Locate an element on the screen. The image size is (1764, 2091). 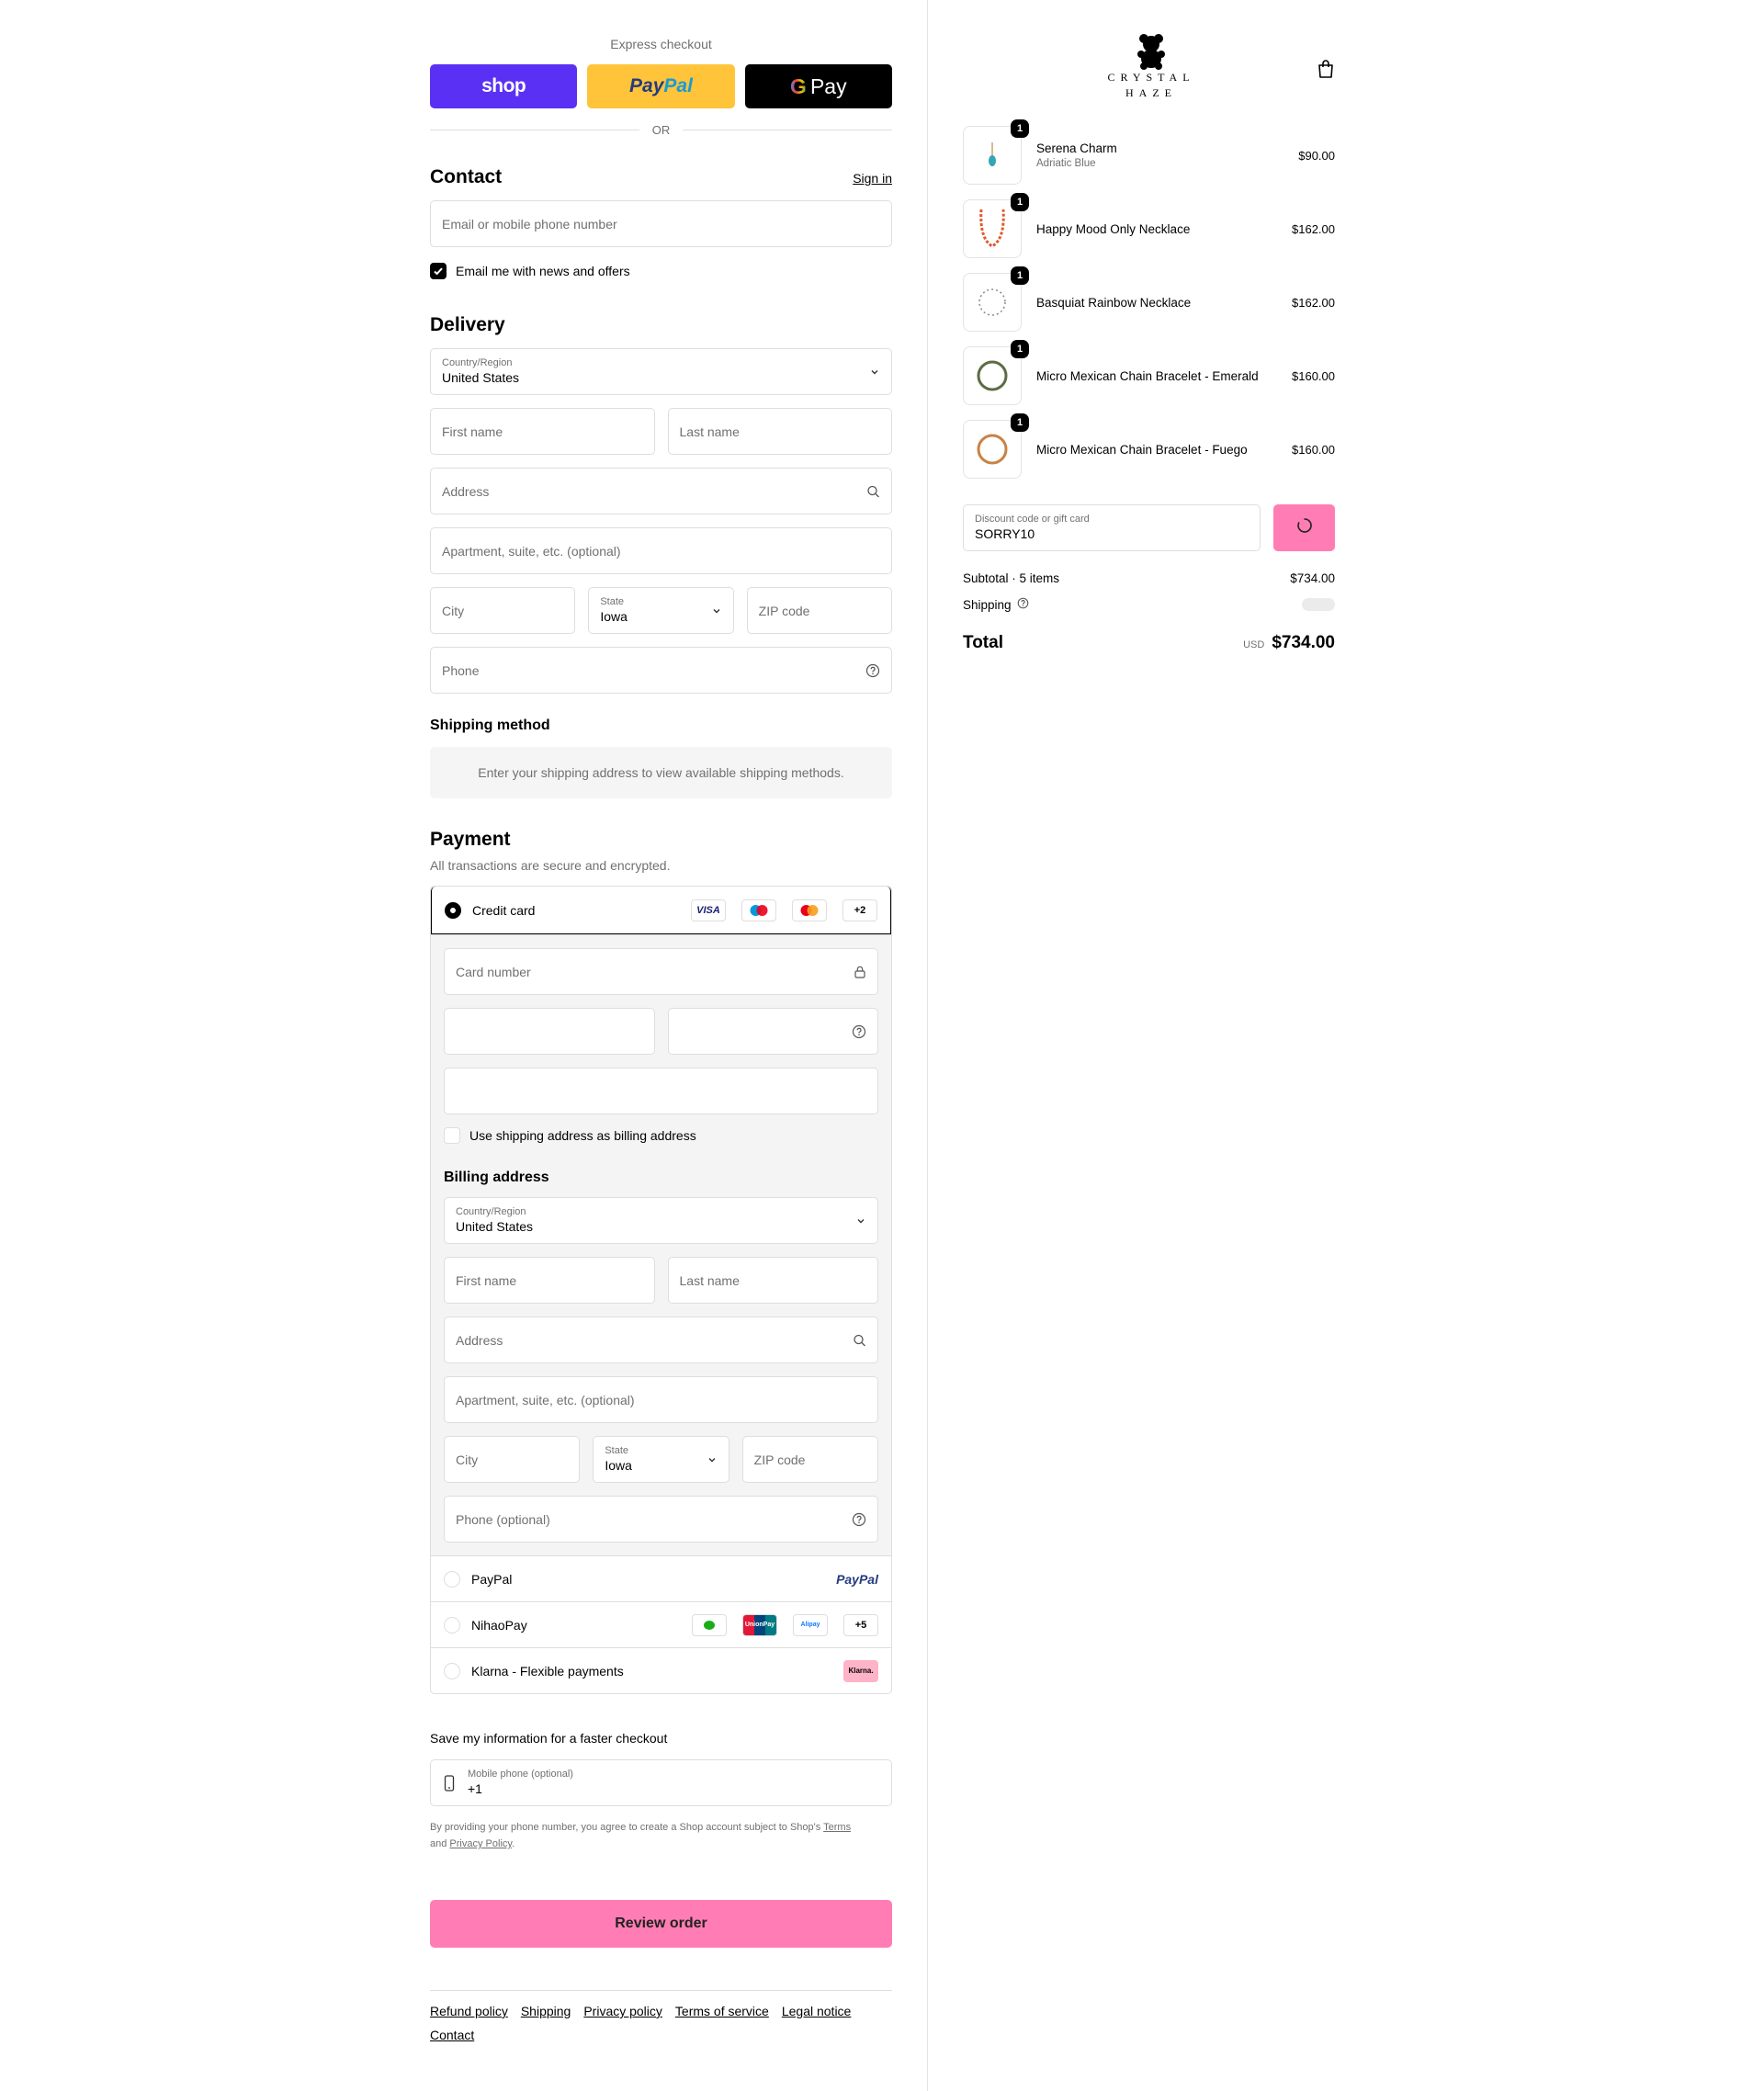
billing-apartment-field: Apartment, suite, etc. (optional) is located at coordinates (661, 1399).